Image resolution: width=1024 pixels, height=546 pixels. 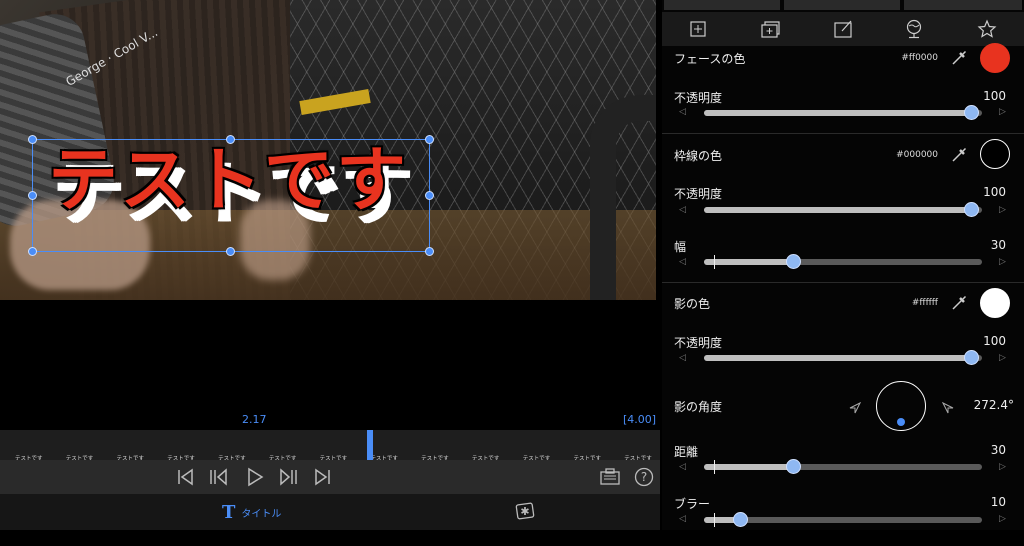 I want to click on resize-handle-middle-left, so click(x=32, y=195).